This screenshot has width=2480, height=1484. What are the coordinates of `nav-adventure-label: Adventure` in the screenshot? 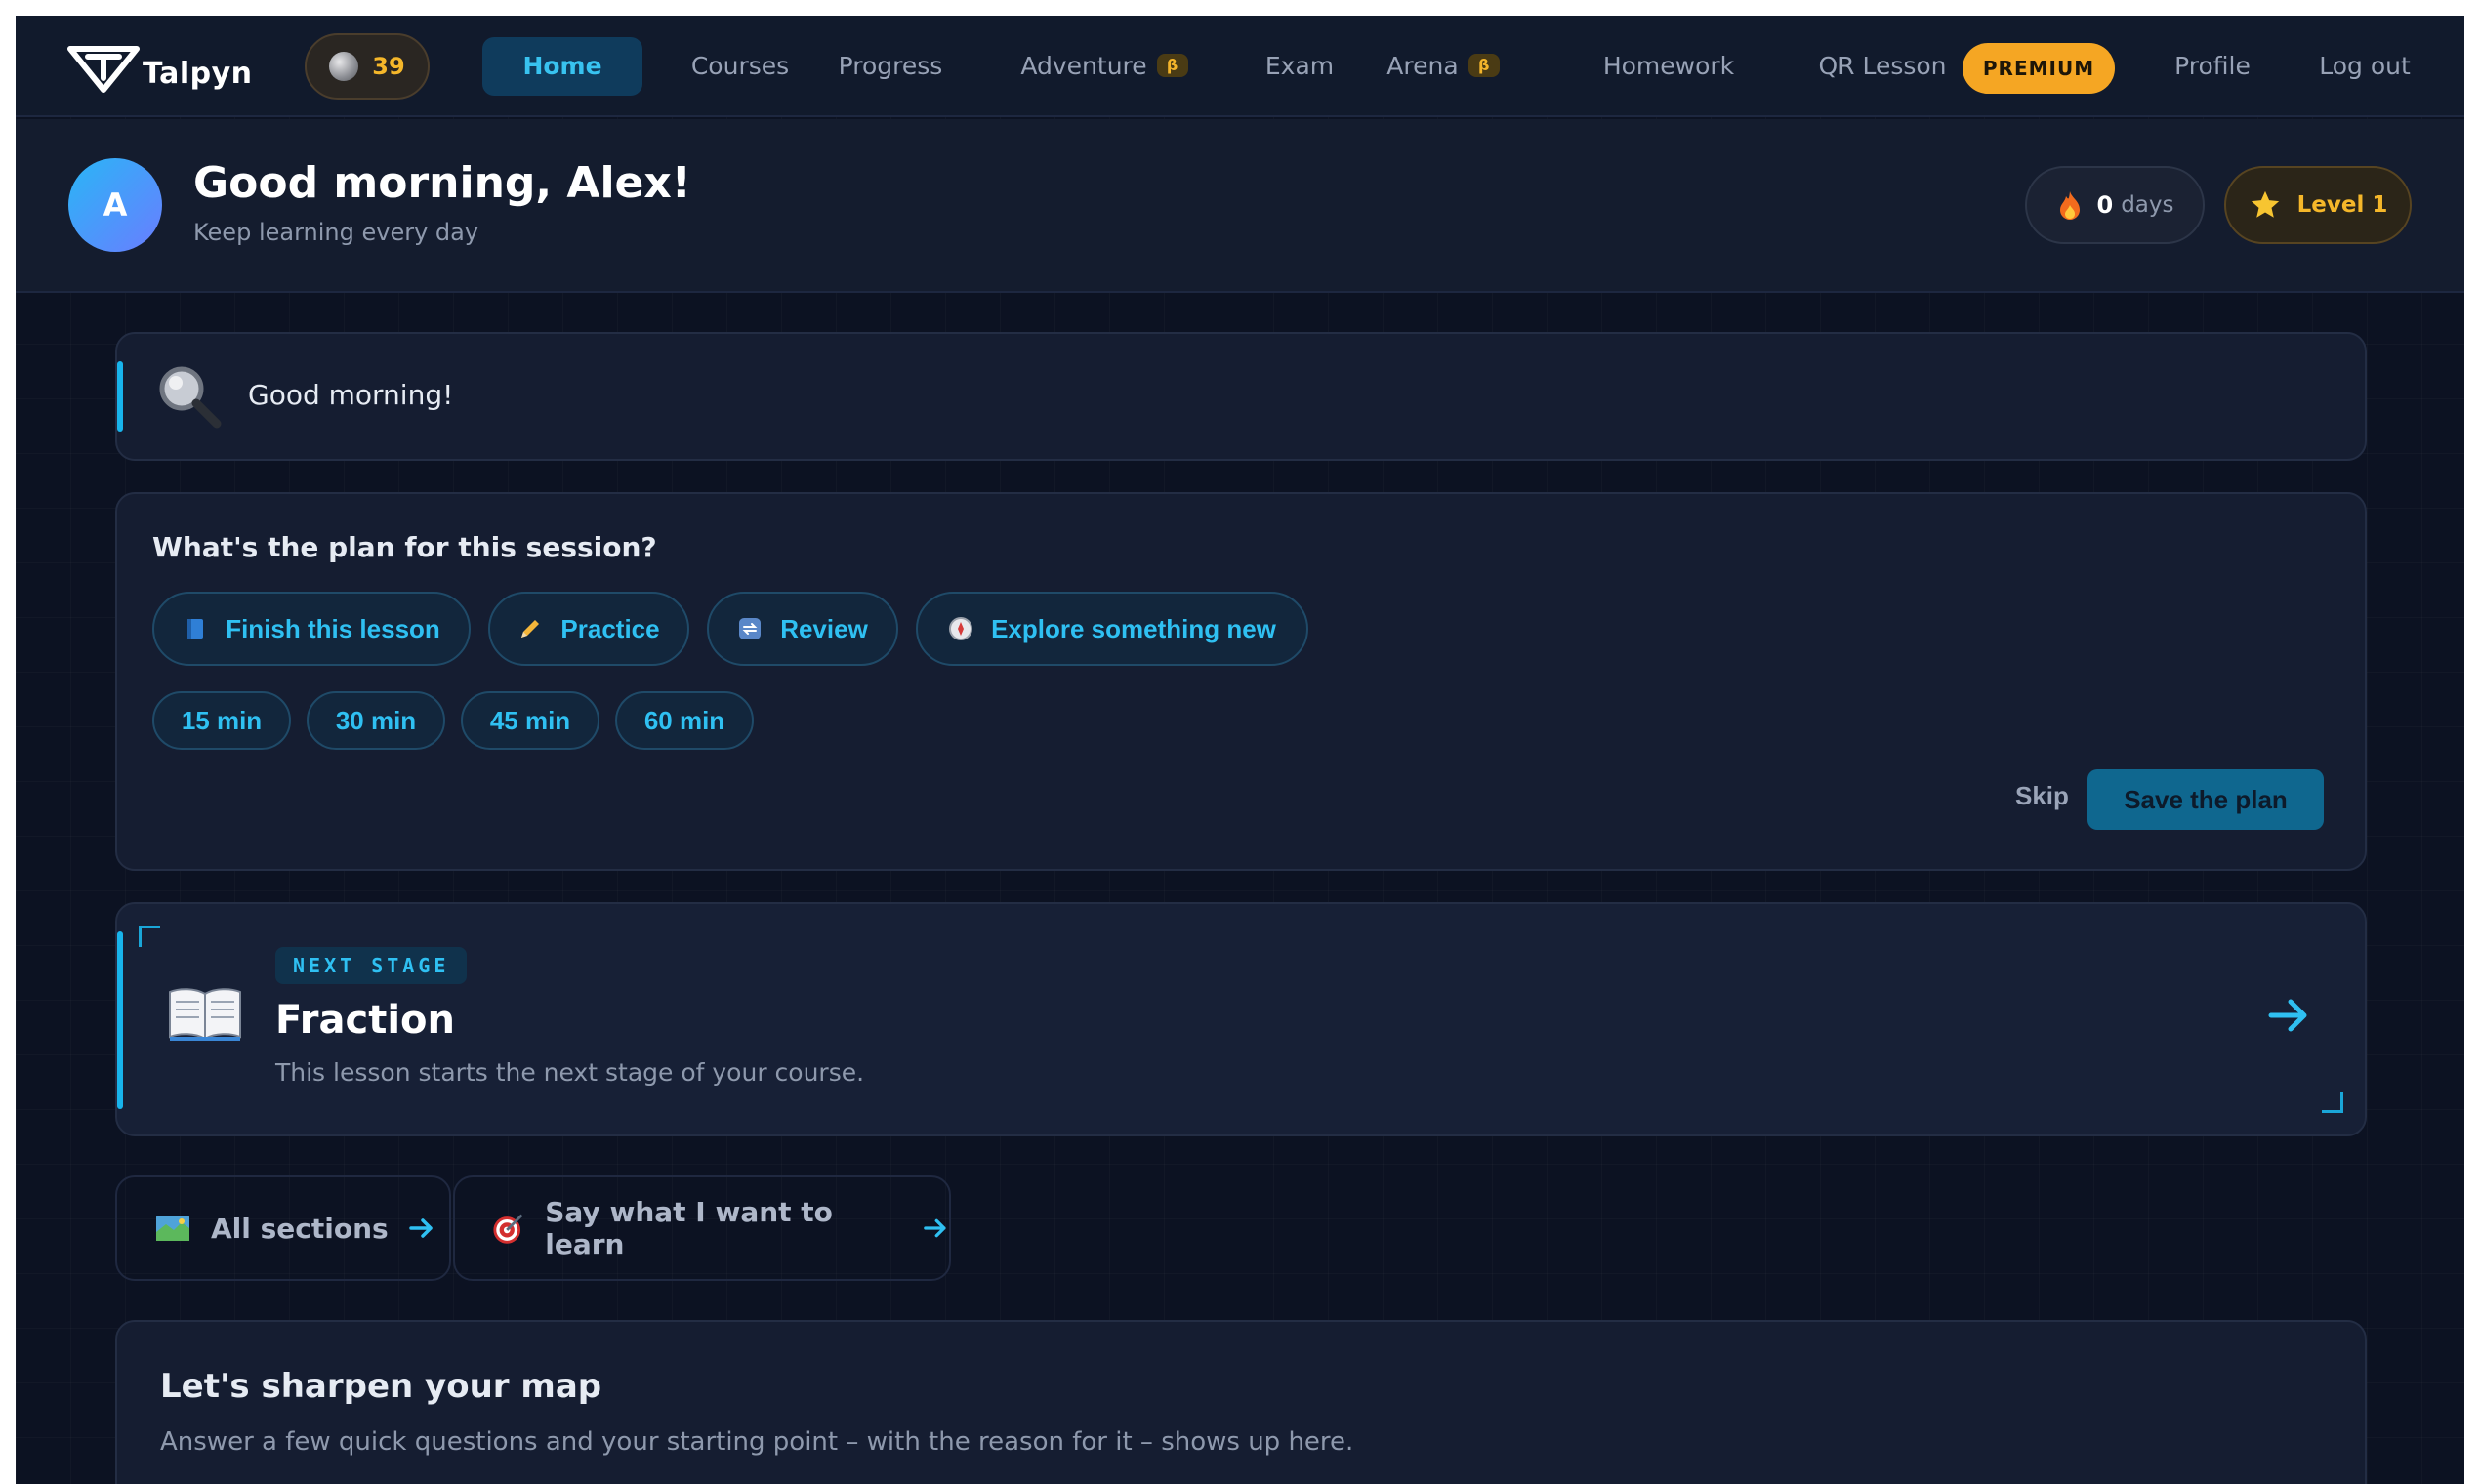 It's located at (1083, 66).